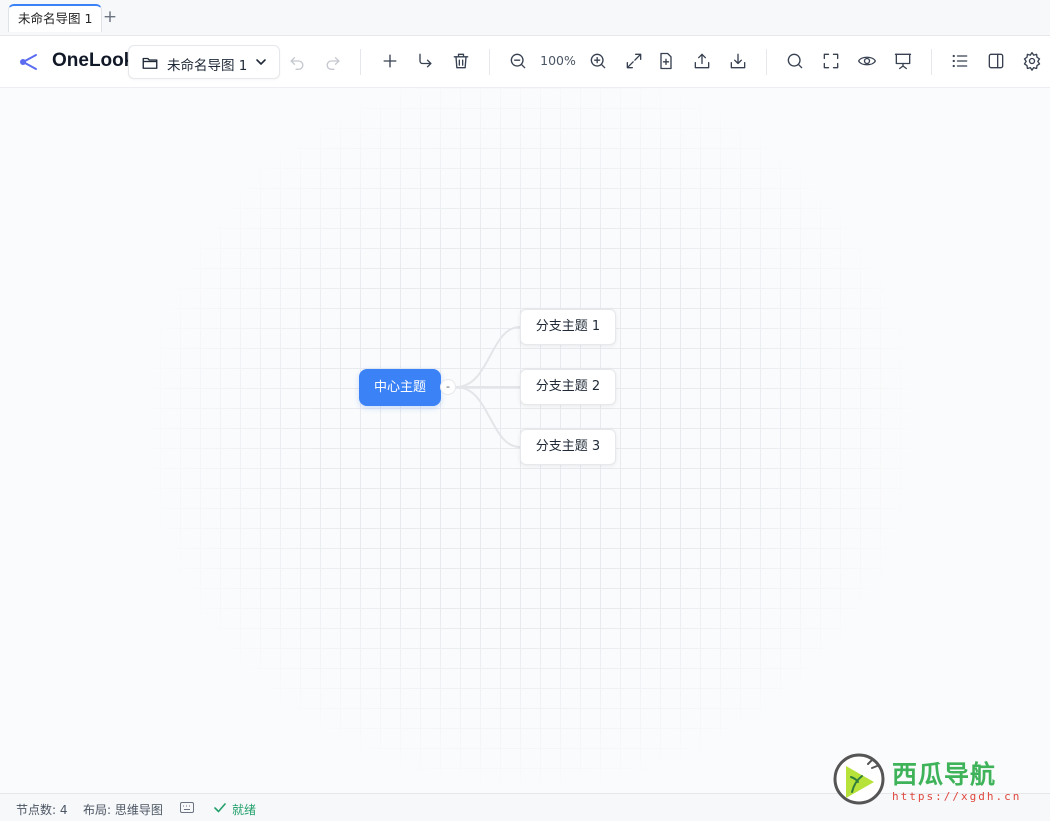 This screenshot has width=1050, height=821. I want to click on side-panel-icon, so click(996, 61).